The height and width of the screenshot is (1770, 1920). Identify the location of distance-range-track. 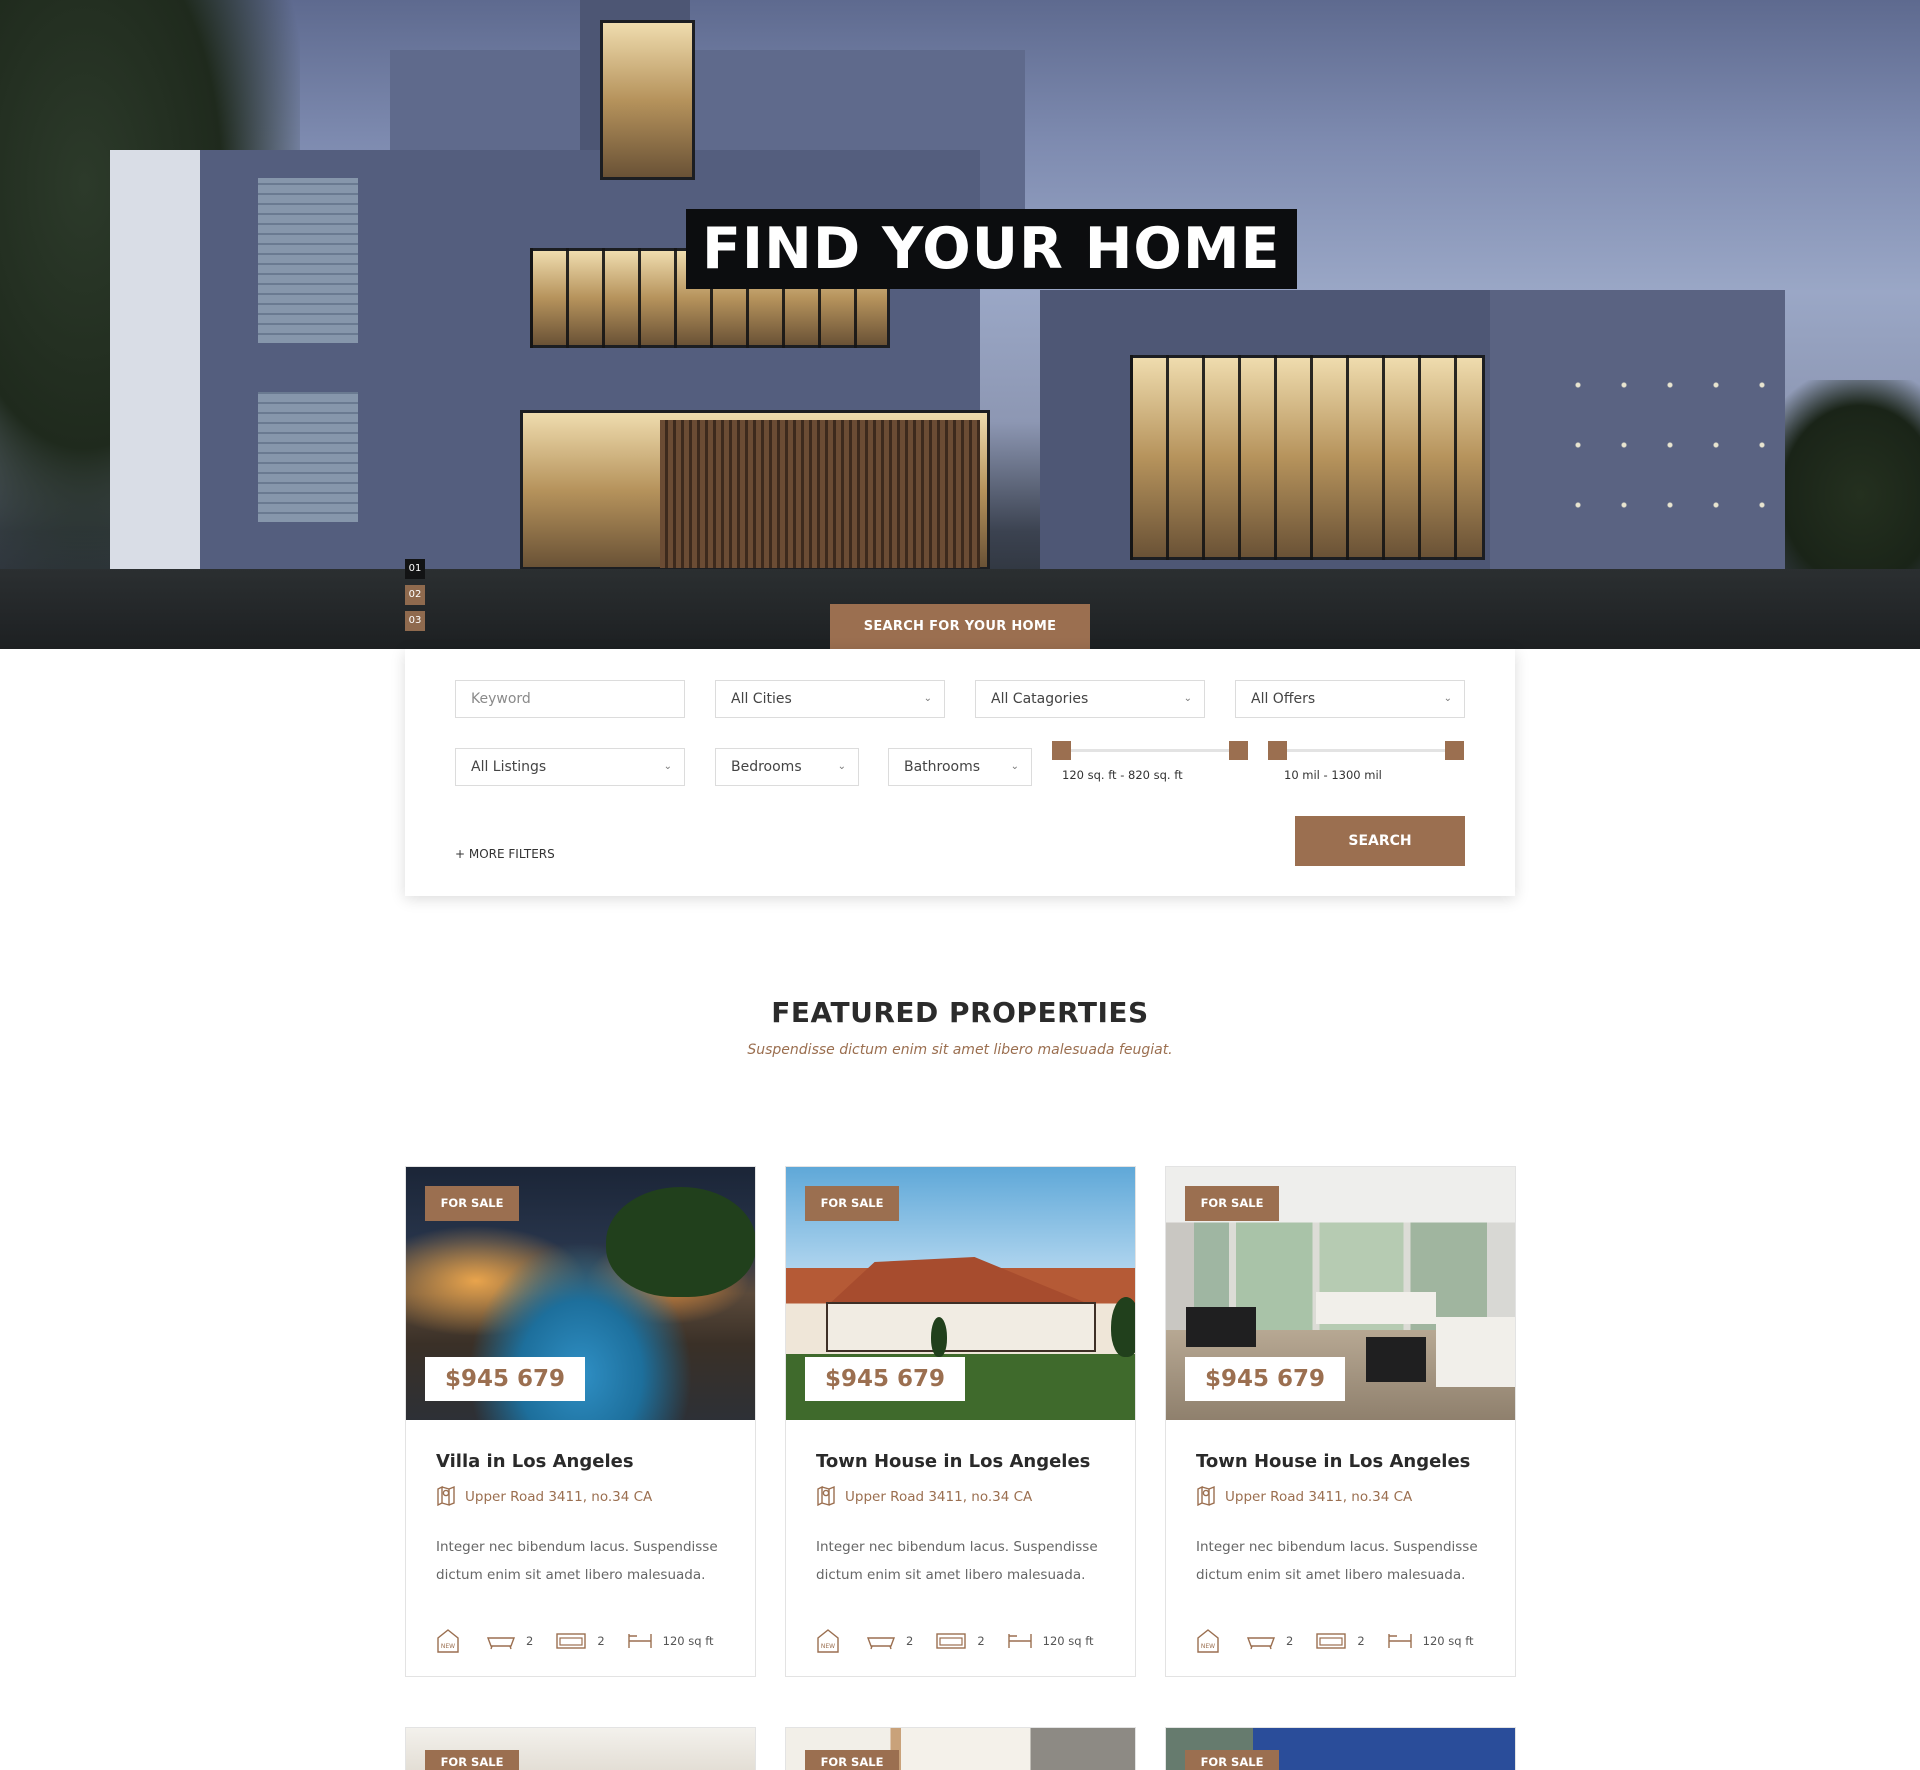
(1365, 750).